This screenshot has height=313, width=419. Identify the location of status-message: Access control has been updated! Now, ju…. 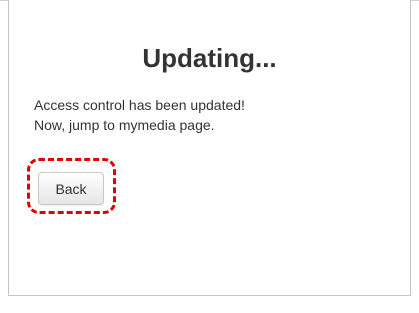
(139, 115).